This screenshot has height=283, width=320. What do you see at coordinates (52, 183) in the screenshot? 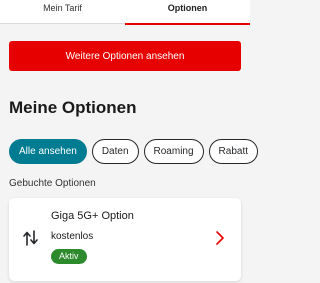
I see `booked-options-heading: Gebuchte Optionen` at bounding box center [52, 183].